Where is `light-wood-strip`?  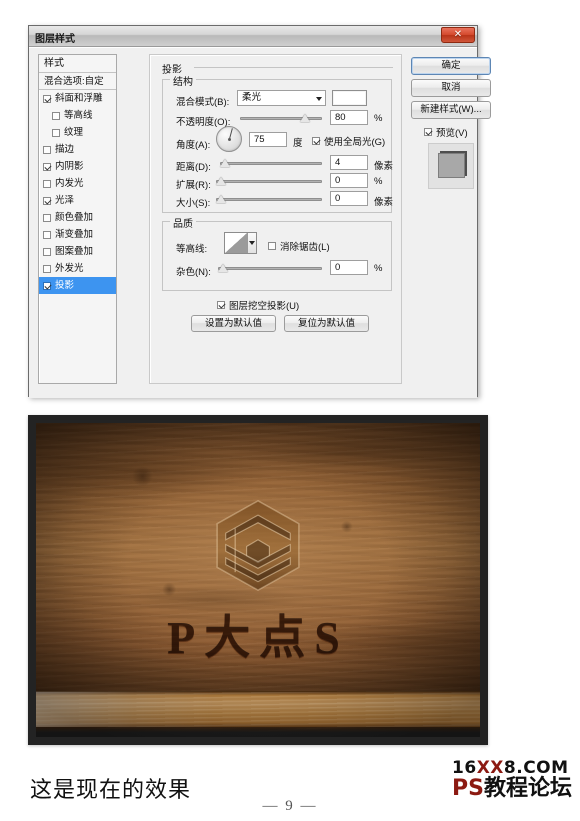 light-wood-strip is located at coordinates (258, 709).